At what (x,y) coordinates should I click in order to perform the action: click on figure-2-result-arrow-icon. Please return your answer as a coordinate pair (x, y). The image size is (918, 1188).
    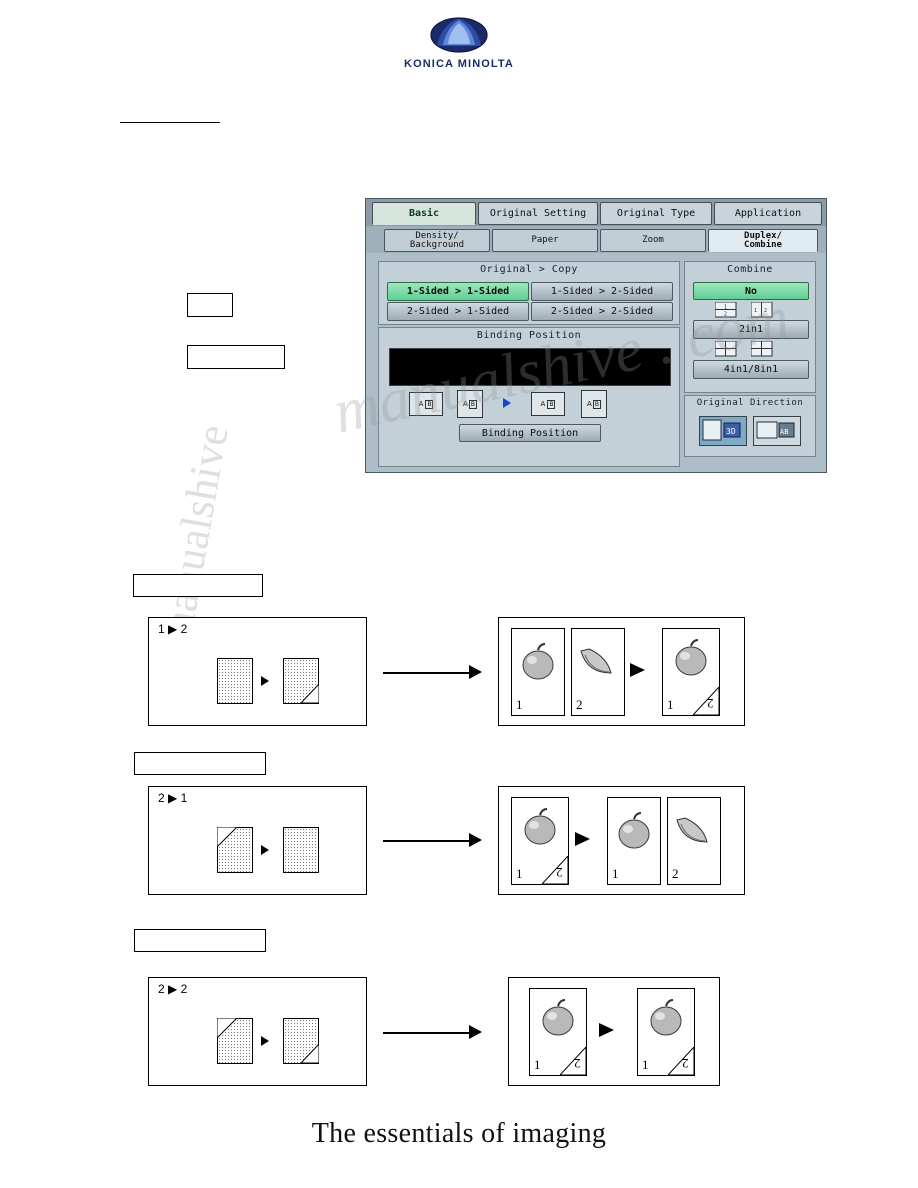
    Looking at the image, I should click on (582, 839).